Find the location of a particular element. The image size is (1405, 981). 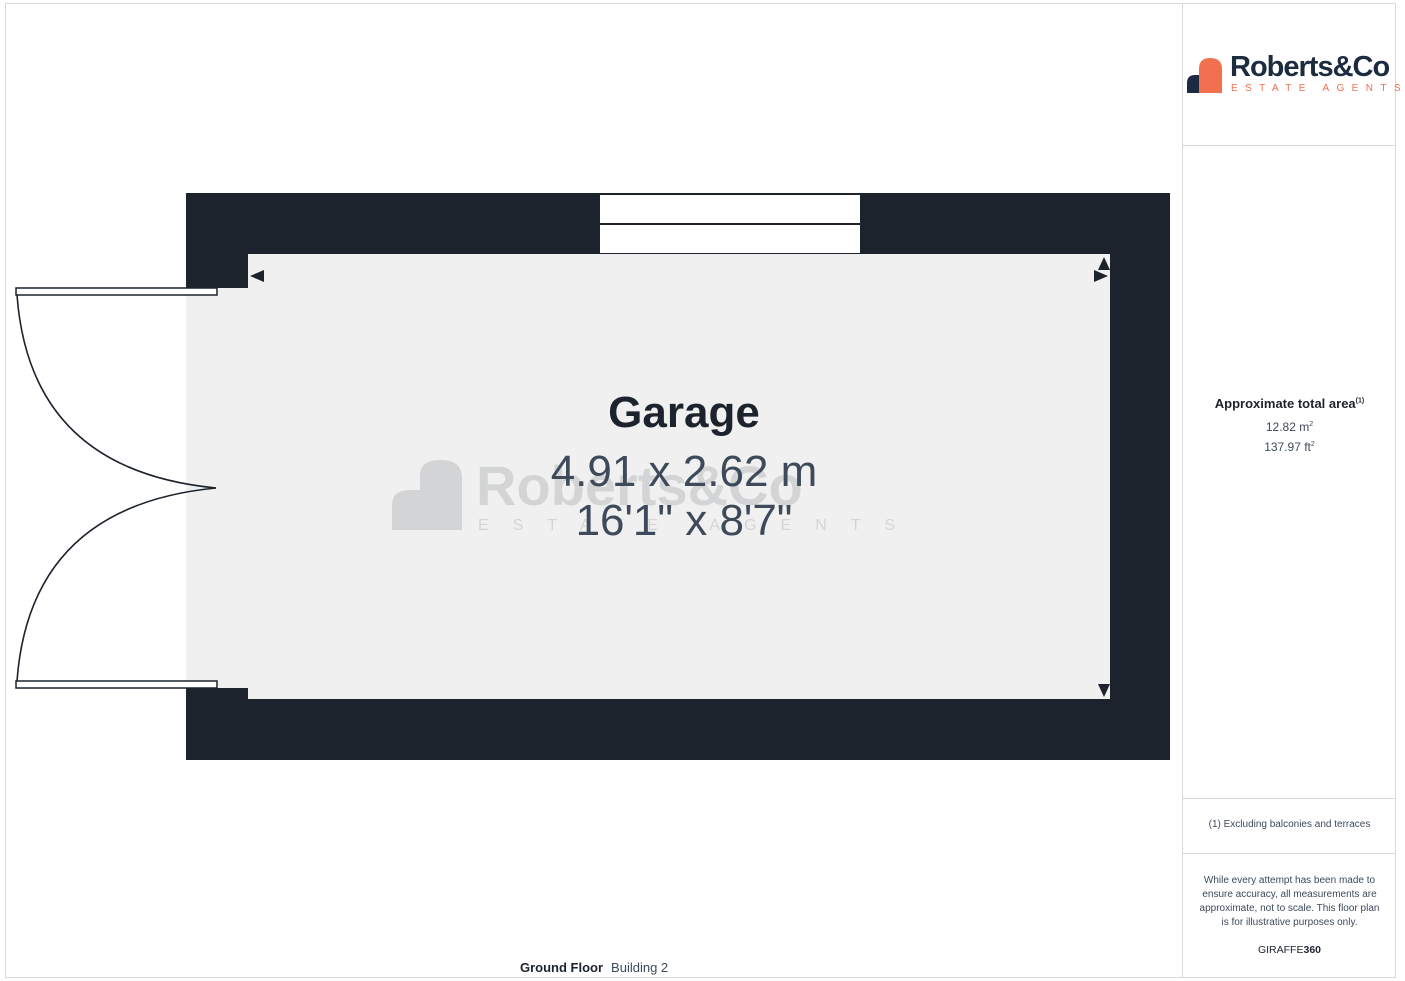

room-dimensions-metric: 4.91 x 2.62 m is located at coordinates (684, 471).